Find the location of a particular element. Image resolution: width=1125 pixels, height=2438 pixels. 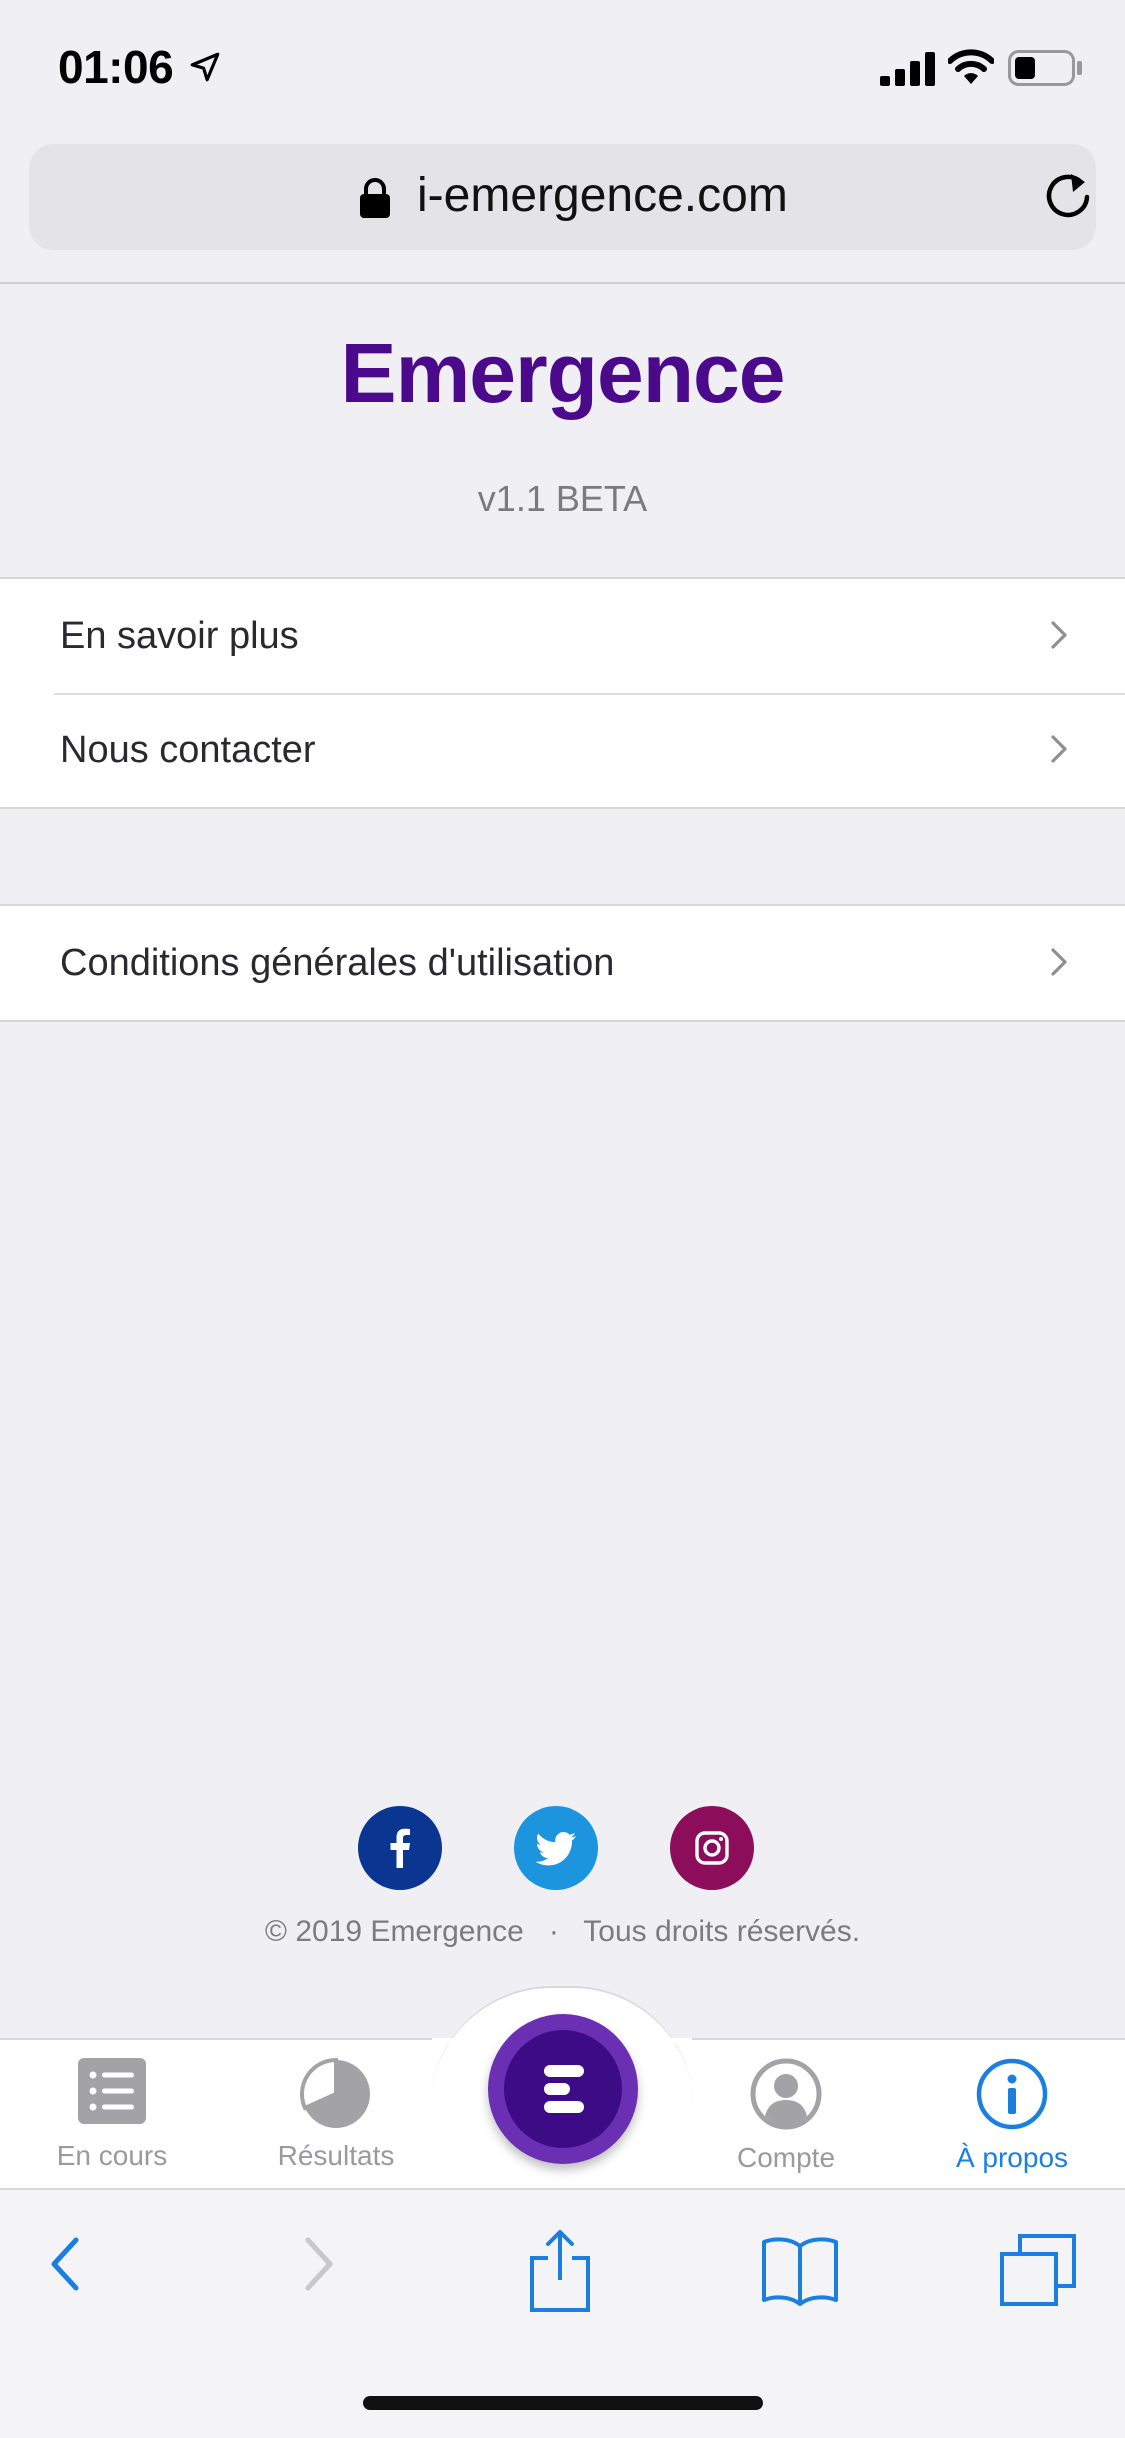

tabs-icon is located at coordinates (1038, 2270).